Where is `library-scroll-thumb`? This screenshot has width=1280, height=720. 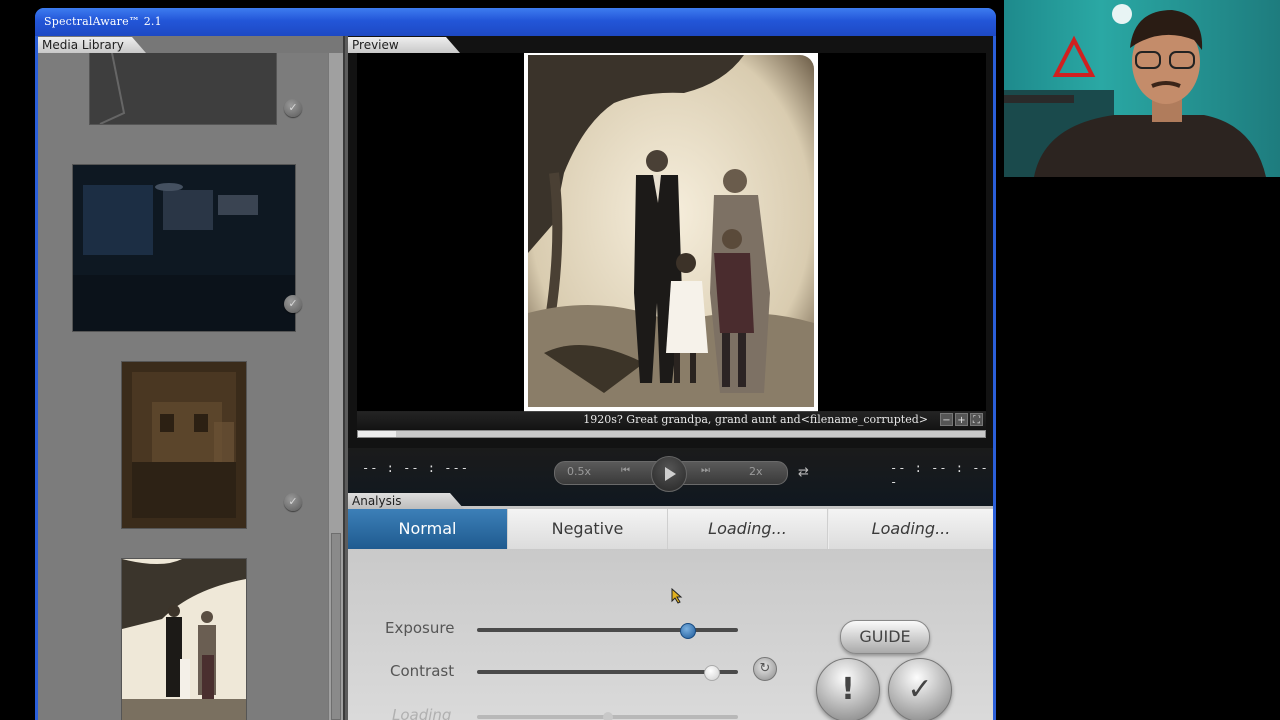
library-scroll-thumb is located at coordinates (336, 626).